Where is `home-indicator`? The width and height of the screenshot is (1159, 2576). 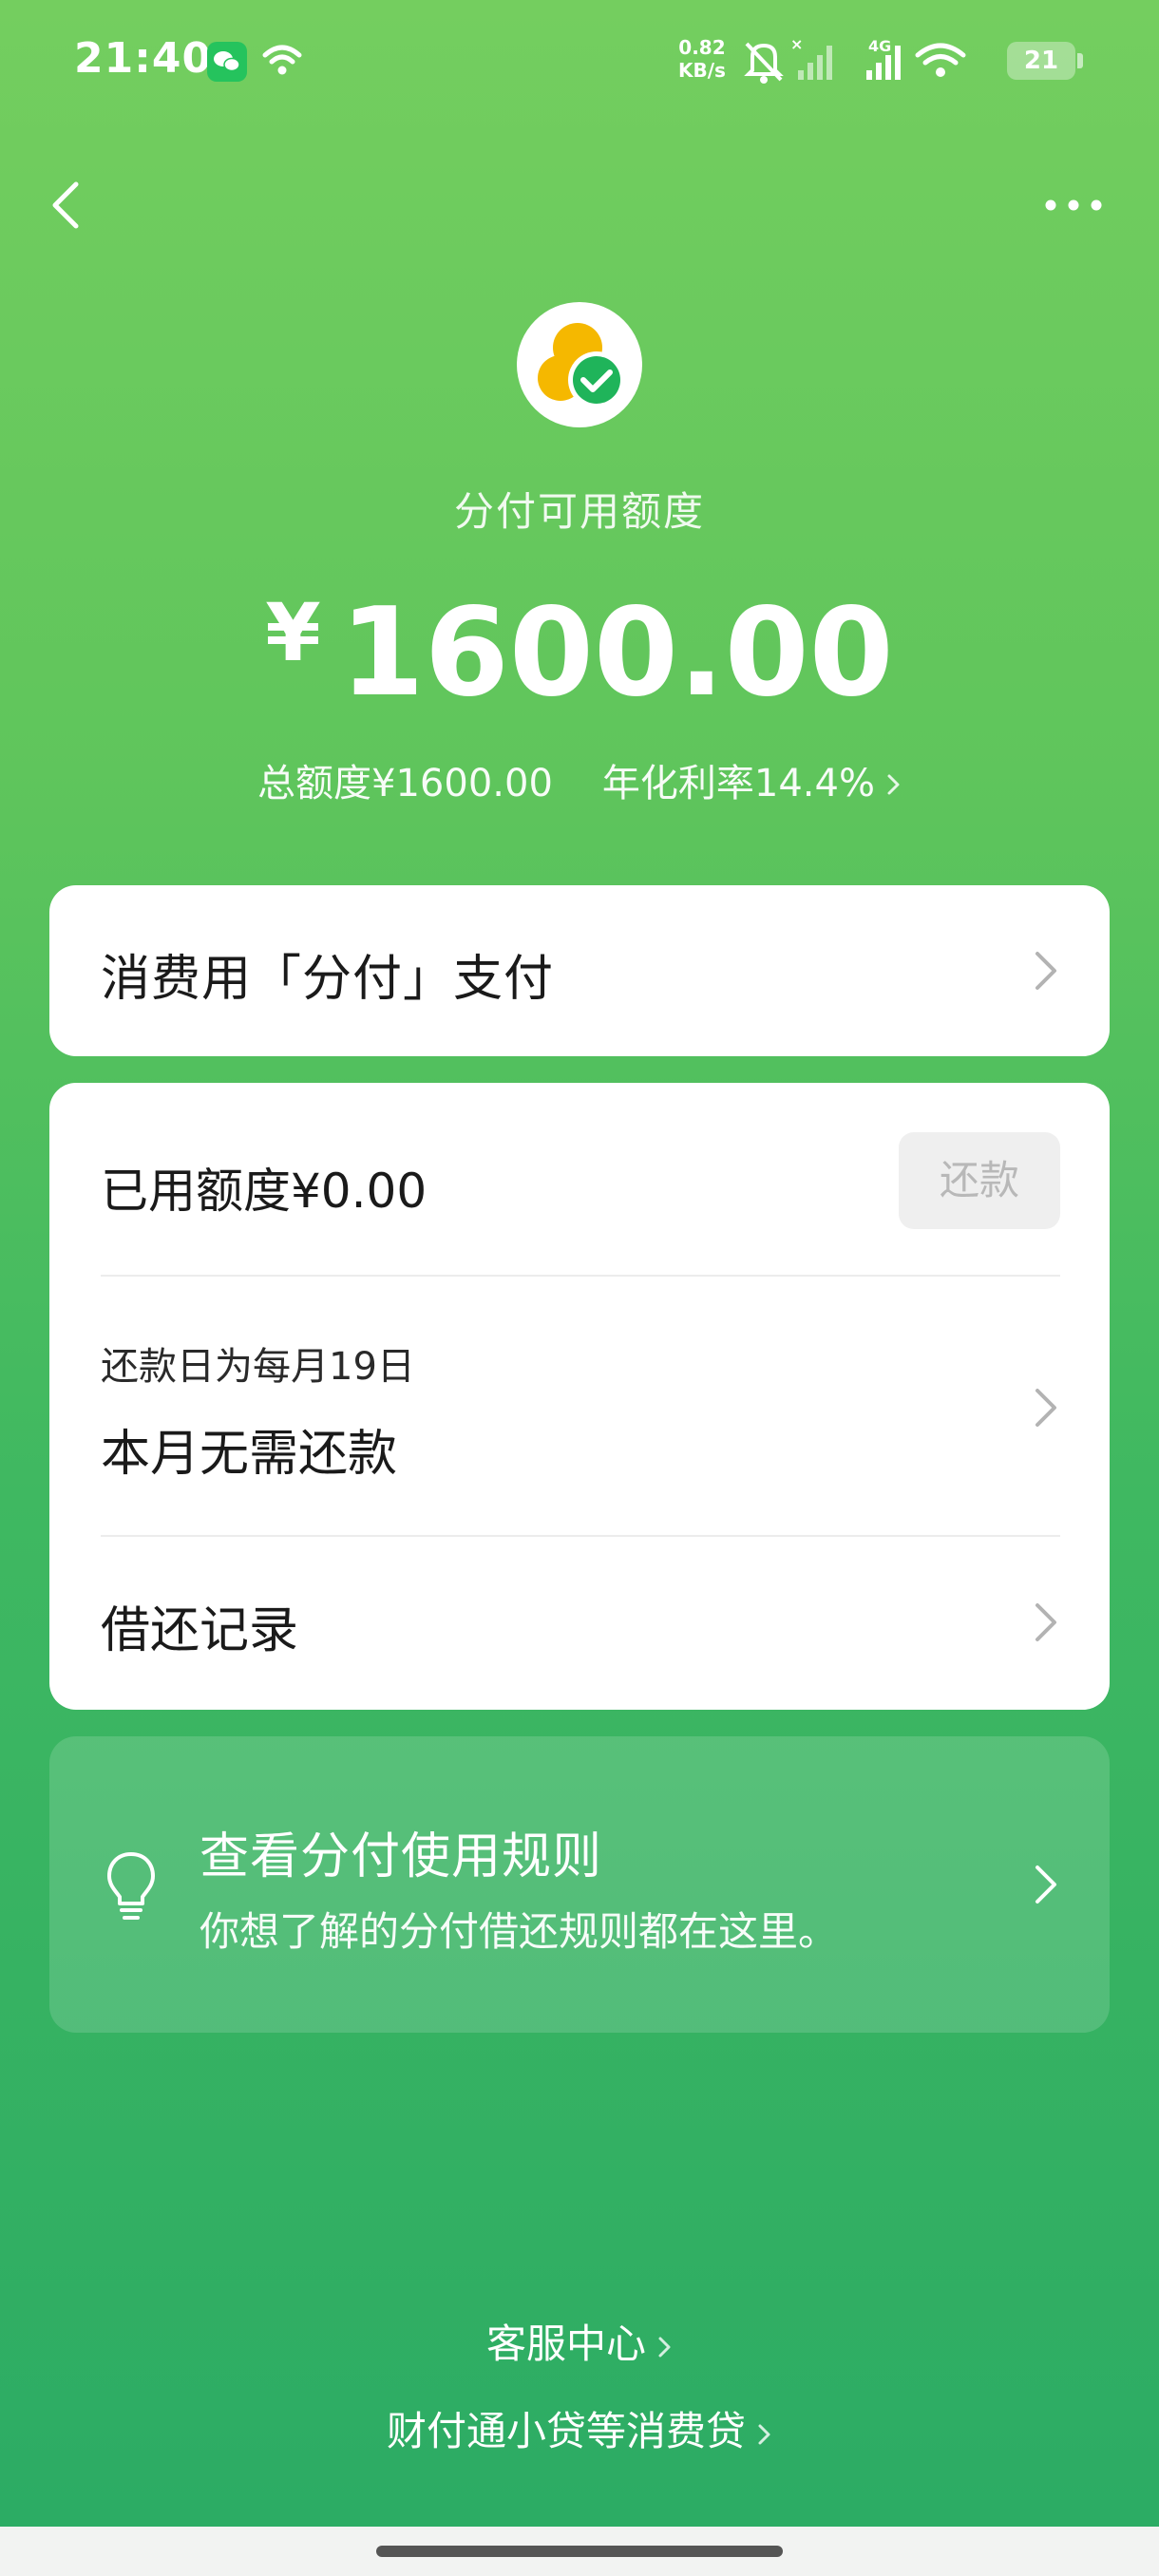
home-indicator is located at coordinates (579, 2551).